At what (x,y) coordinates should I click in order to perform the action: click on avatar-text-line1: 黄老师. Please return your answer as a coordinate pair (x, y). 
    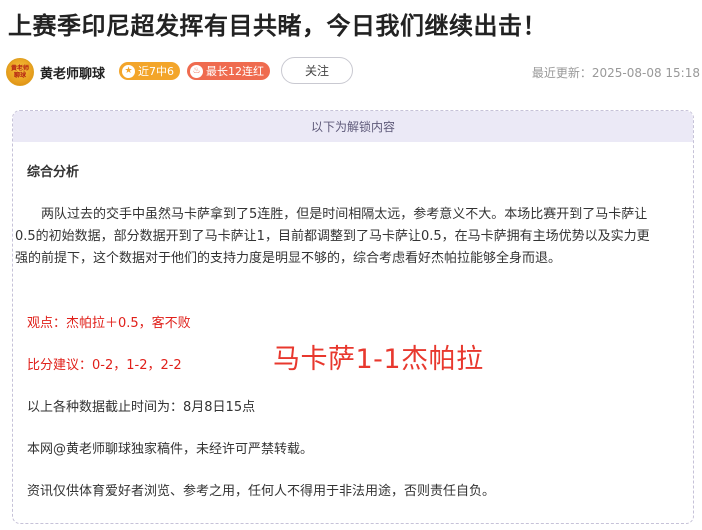
    Looking at the image, I should click on (19, 68).